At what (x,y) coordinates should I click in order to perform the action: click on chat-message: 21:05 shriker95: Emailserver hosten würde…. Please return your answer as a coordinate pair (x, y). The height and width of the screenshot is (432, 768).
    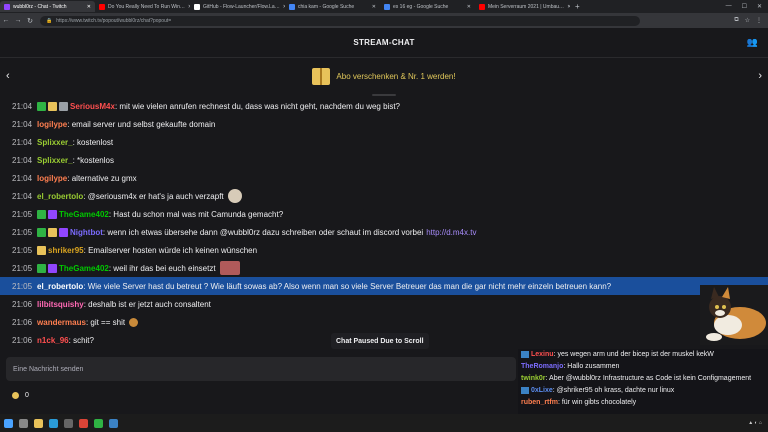
    Looking at the image, I should click on (384, 250).